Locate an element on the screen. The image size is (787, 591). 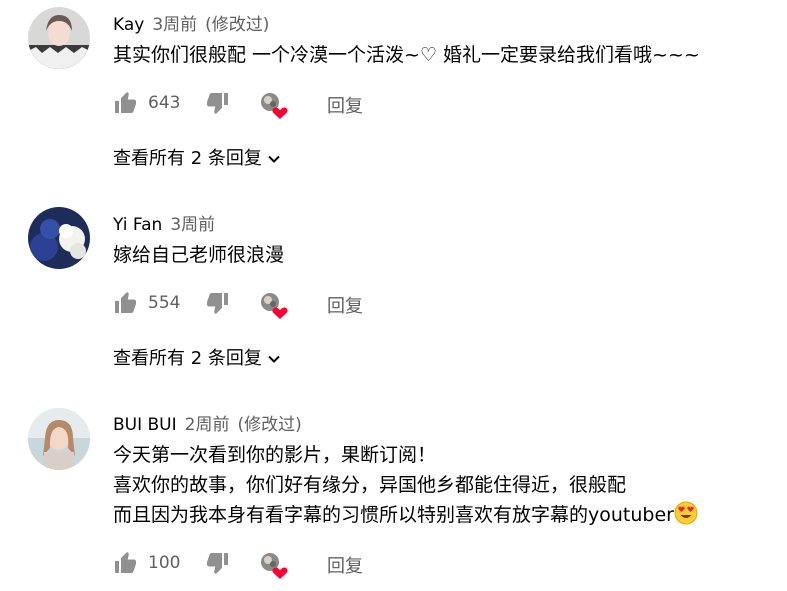
heart-eyes-emoji-icon is located at coordinates (686, 518).